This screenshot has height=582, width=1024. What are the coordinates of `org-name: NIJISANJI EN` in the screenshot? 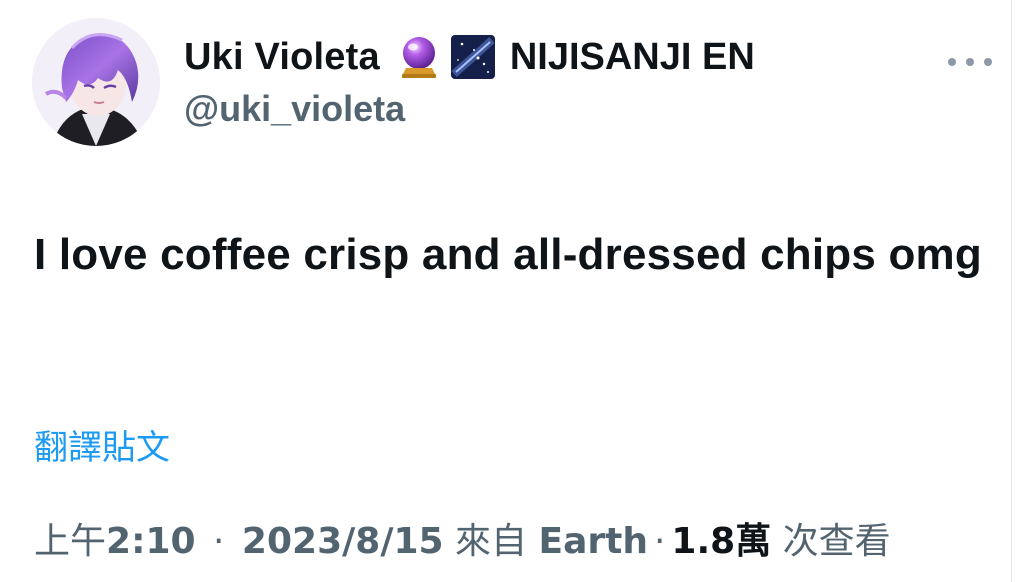 It's located at (632, 56).